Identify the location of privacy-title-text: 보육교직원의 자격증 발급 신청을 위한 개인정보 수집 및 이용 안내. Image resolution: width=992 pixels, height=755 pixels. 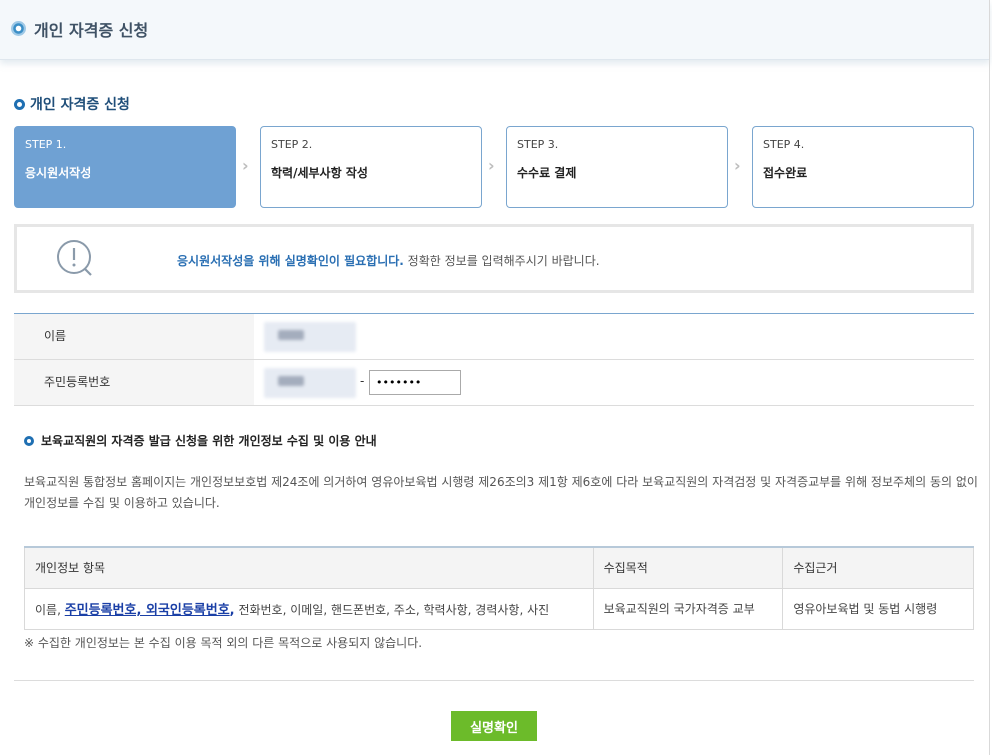
(209, 441).